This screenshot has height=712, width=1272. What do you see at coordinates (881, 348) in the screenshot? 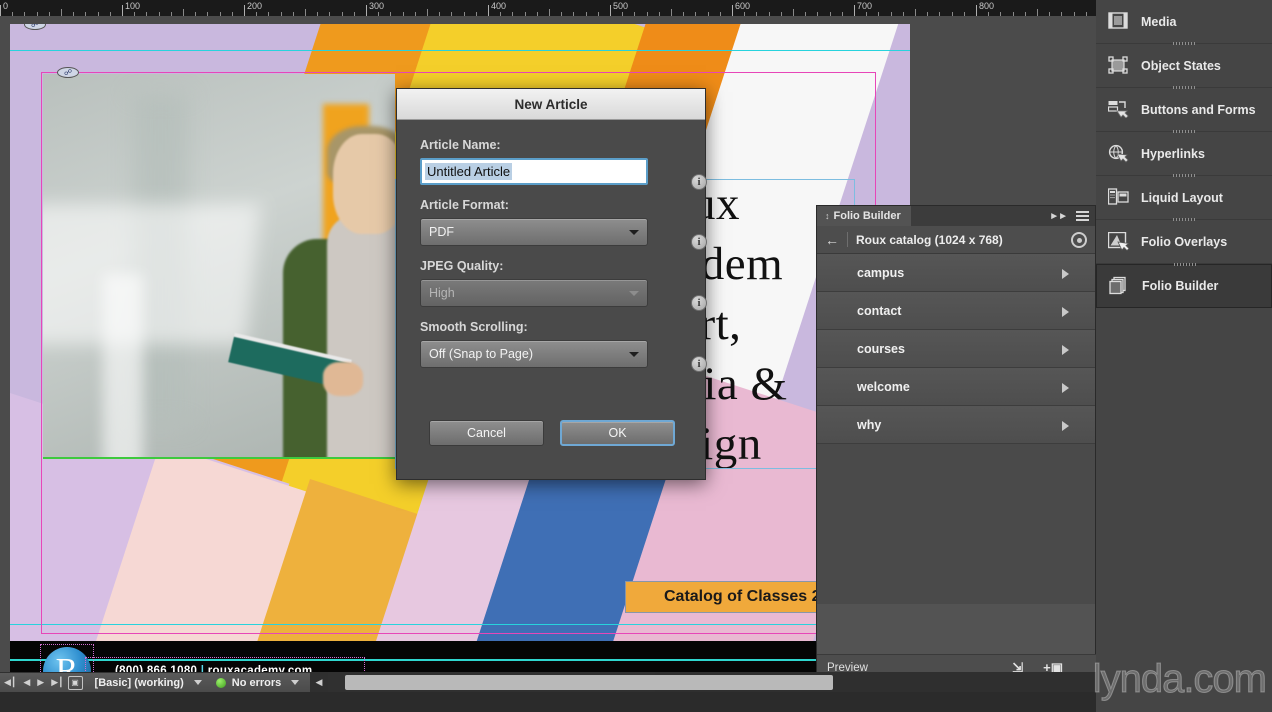
I see `folio-article-name: courses` at bounding box center [881, 348].